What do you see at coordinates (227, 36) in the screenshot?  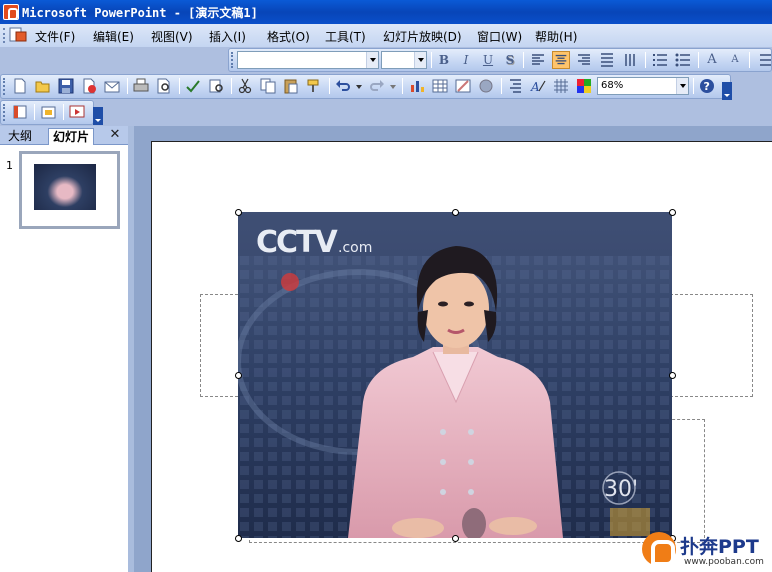 I see `menu-insert: 插入(I)` at bounding box center [227, 36].